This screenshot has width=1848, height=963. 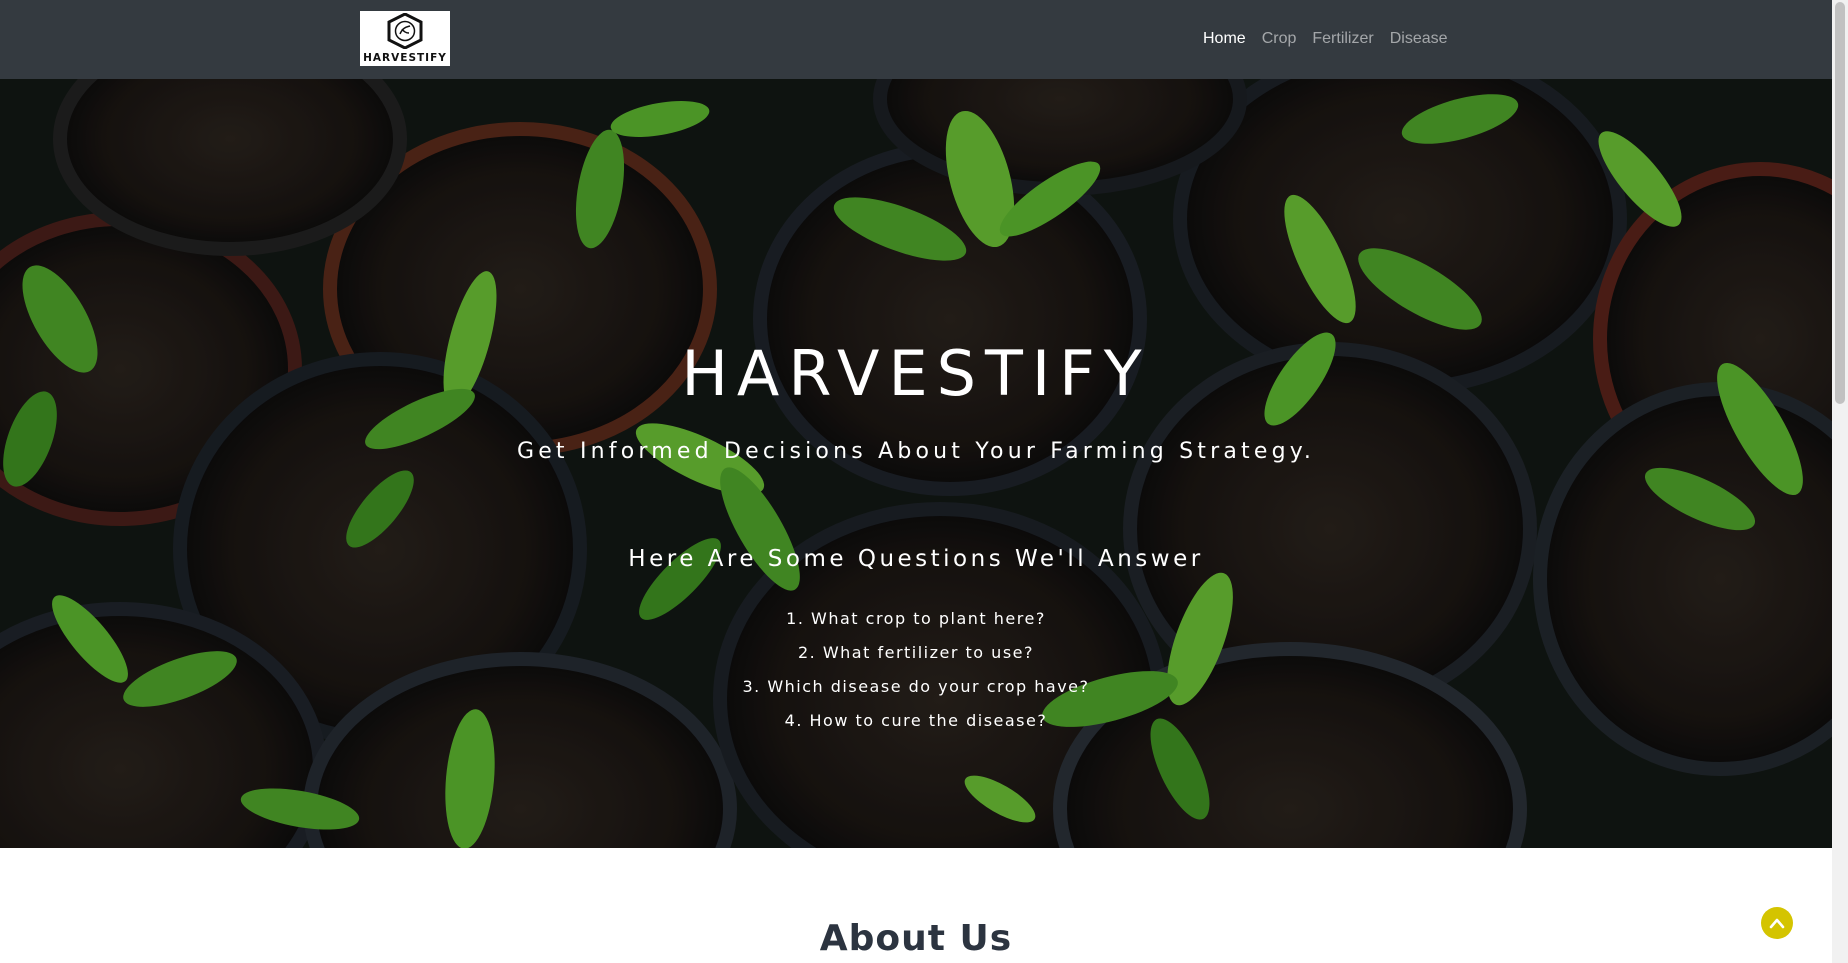 What do you see at coordinates (1840, 203) in the screenshot?
I see `scrollbar-thumb` at bounding box center [1840, 203].